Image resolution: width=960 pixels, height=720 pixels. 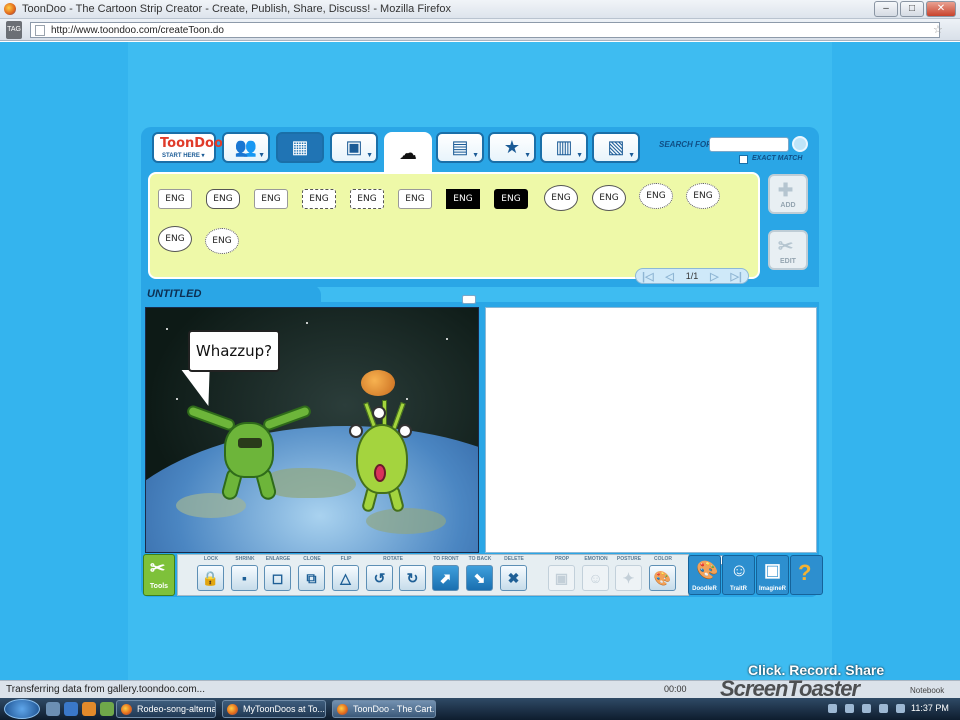 I want to click on layout-tab: ▧ ▼, so click(x=616, y=147).